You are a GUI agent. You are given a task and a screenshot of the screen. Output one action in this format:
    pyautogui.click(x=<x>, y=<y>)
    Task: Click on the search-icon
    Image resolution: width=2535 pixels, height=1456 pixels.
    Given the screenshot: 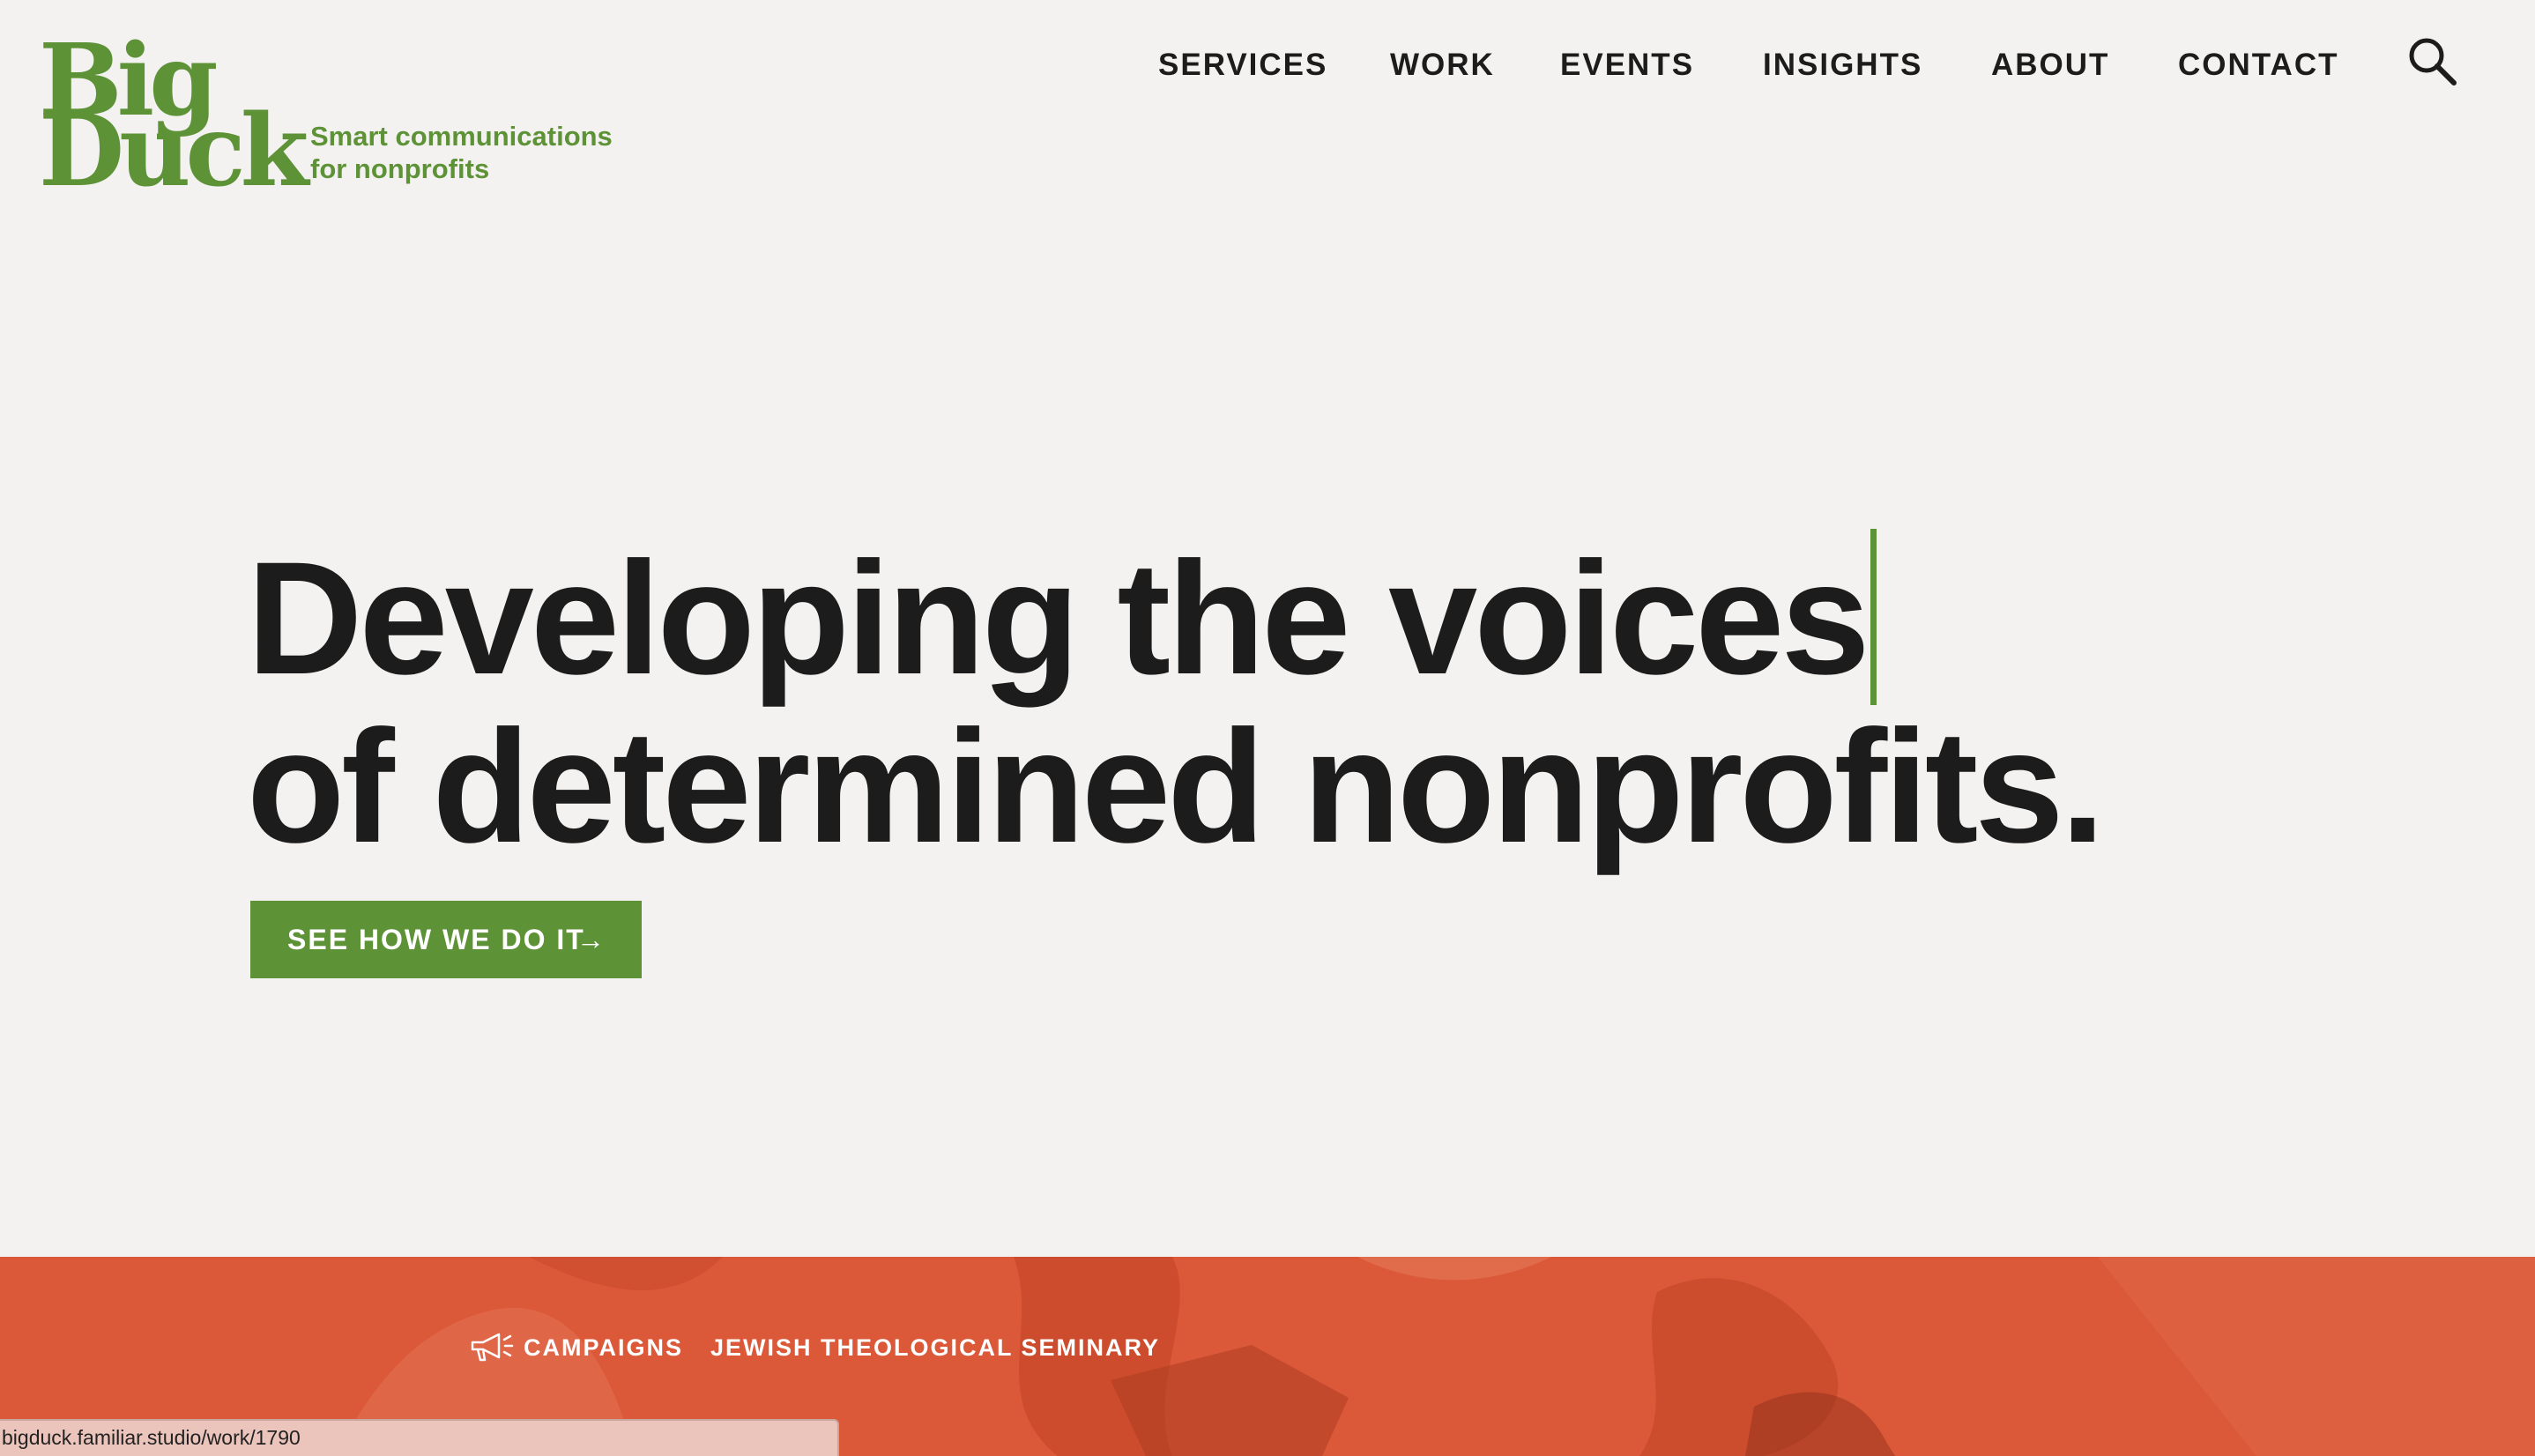 What is the action you would take?
    pyautogui.click(x=2433, y=61)
    